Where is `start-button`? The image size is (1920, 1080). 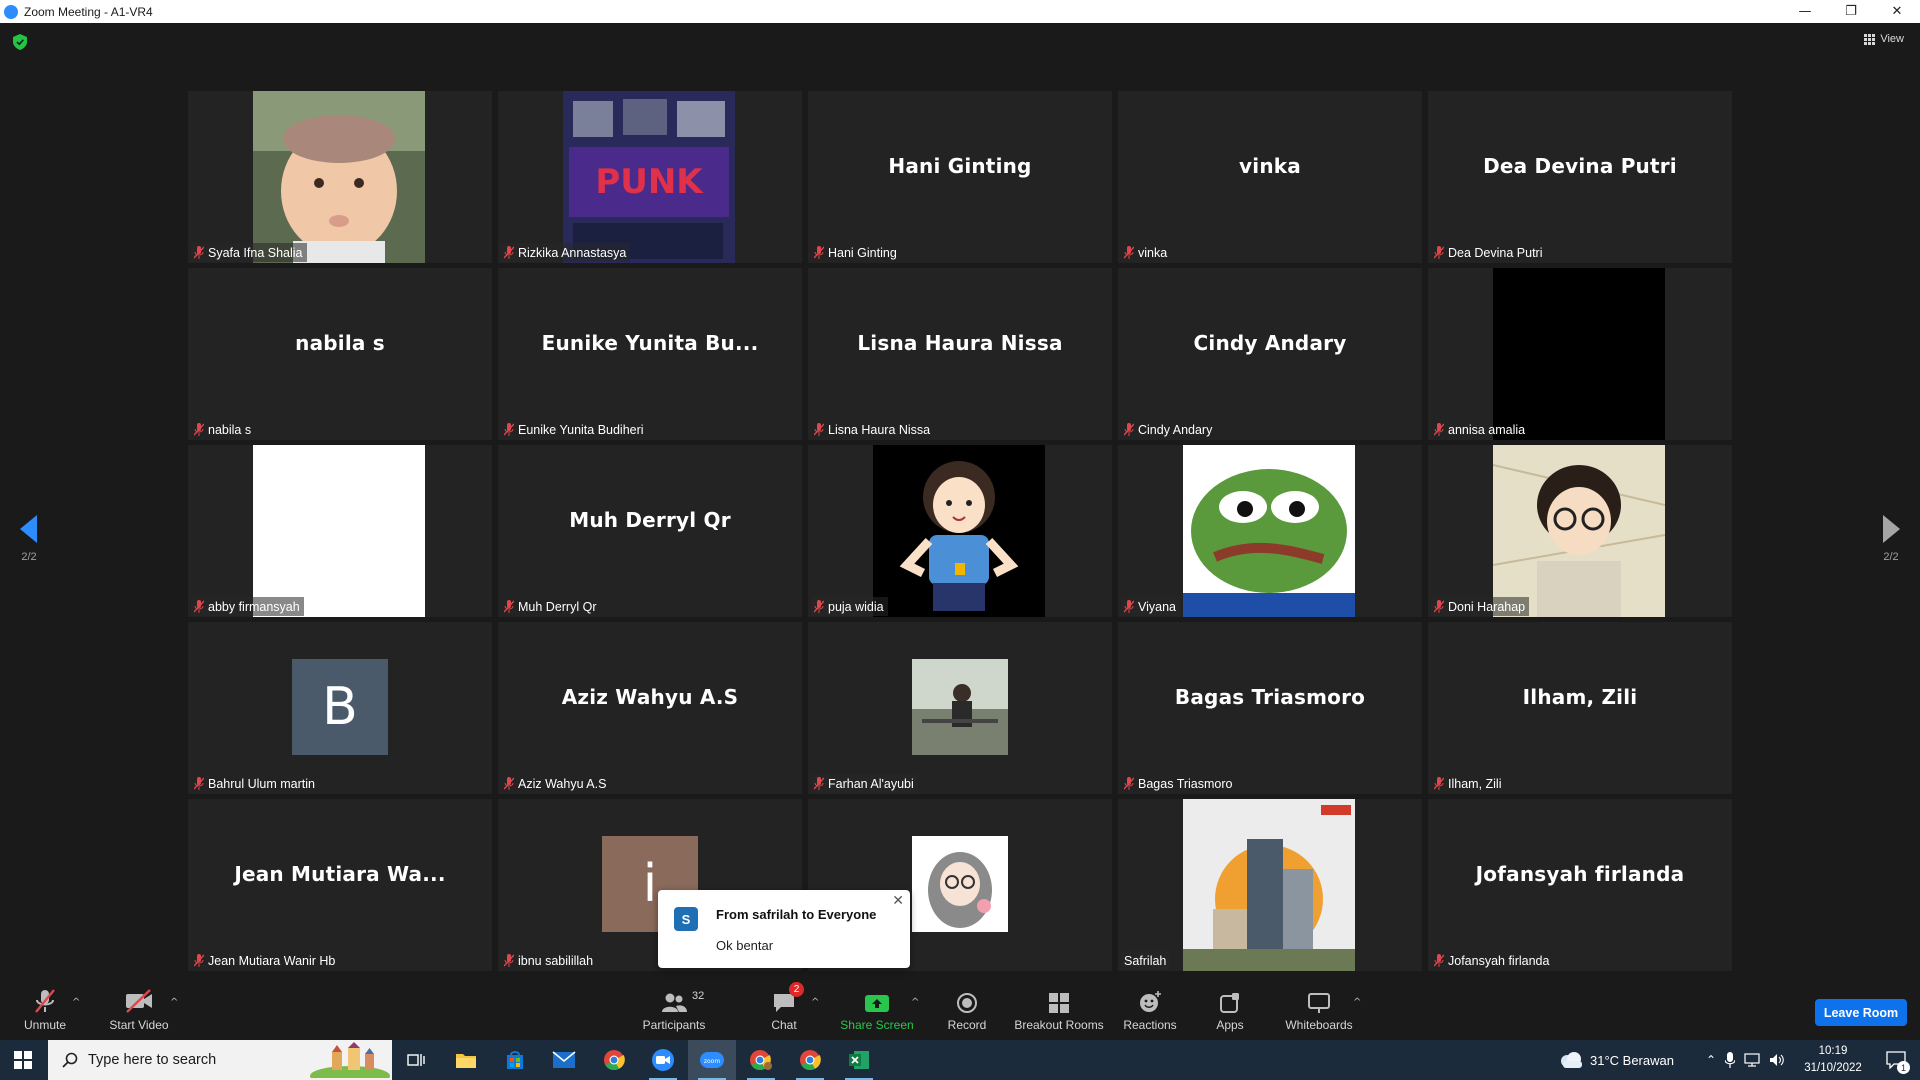
start-button is located at coordinates (23, 1060).